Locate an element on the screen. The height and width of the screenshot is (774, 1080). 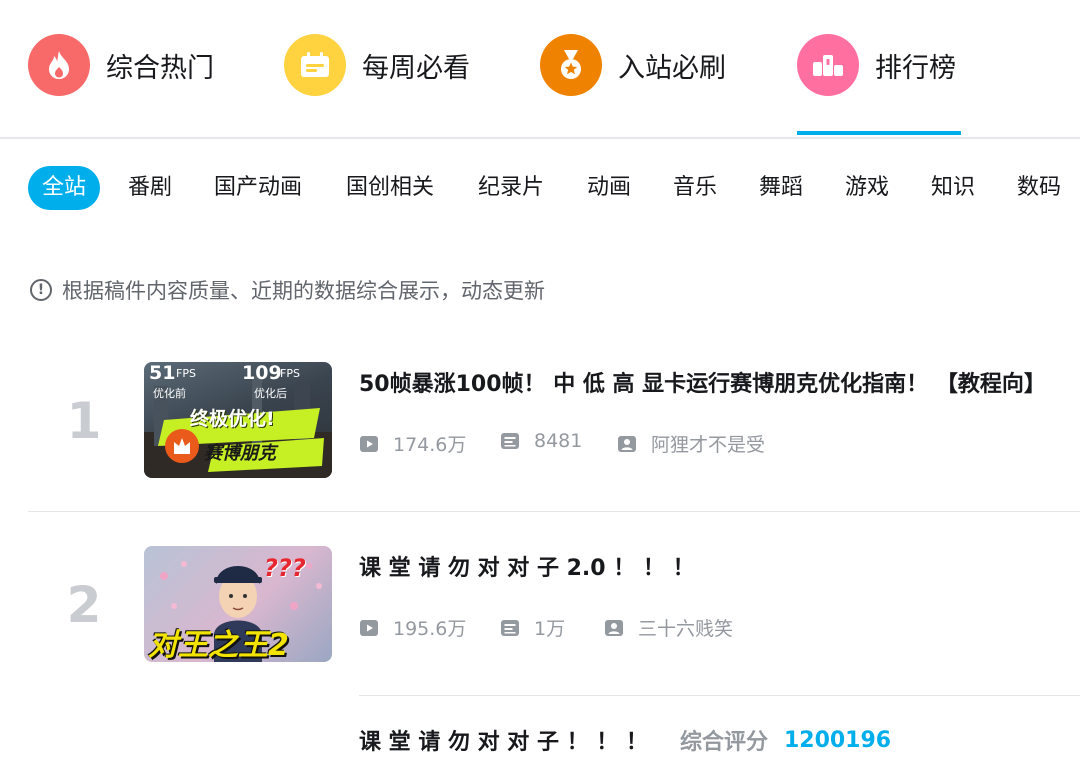
video-title: 课 堂 请 勿 对 对 子 2.0 ！ ！ ！ is located at coordinates (527, 566).